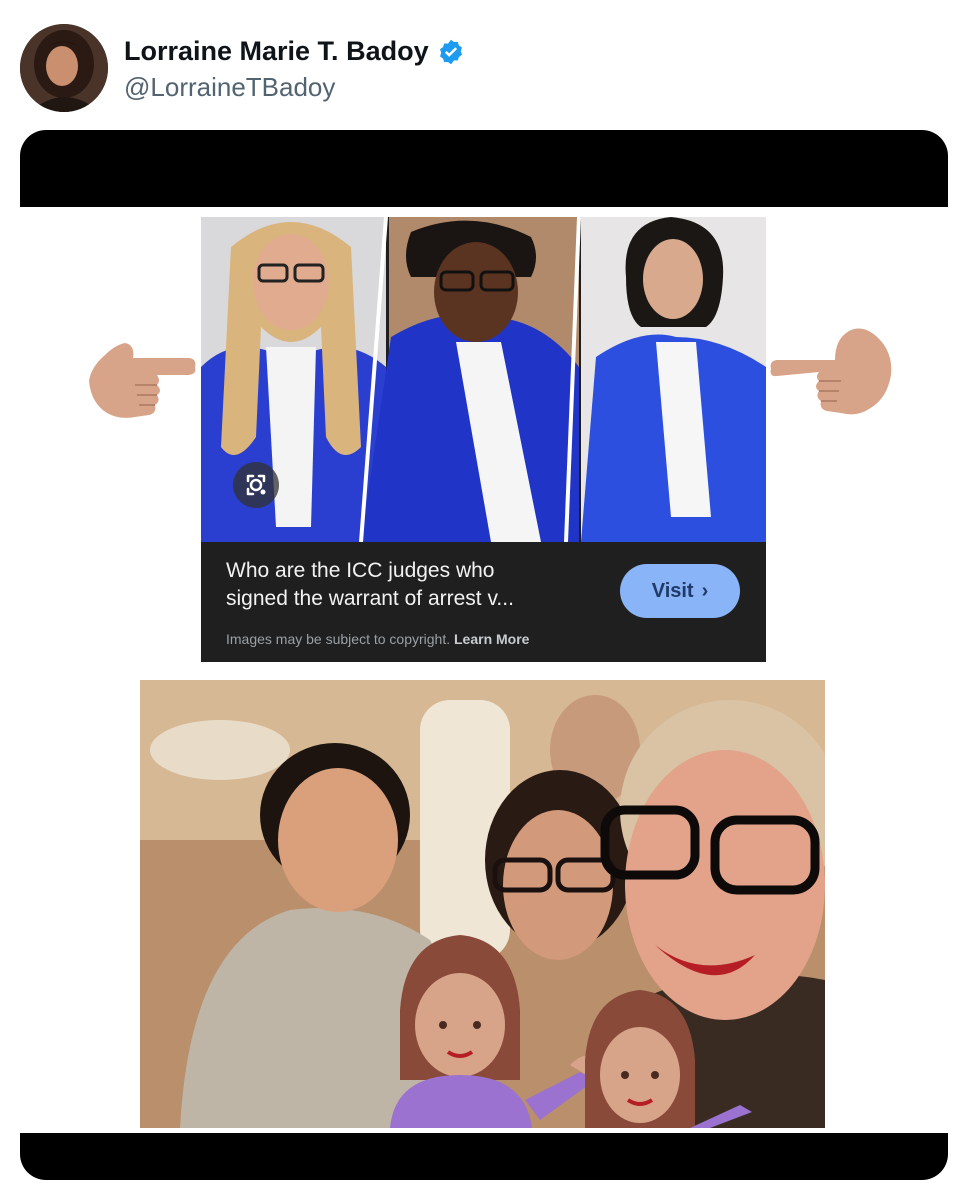 The width and height of the screenshot is (968, 1200). What do you see at coordinates (360, 570) in the screenshot?
I see `caption-line-1: Who are the ICC judges who` at bounding box center [360, 570].